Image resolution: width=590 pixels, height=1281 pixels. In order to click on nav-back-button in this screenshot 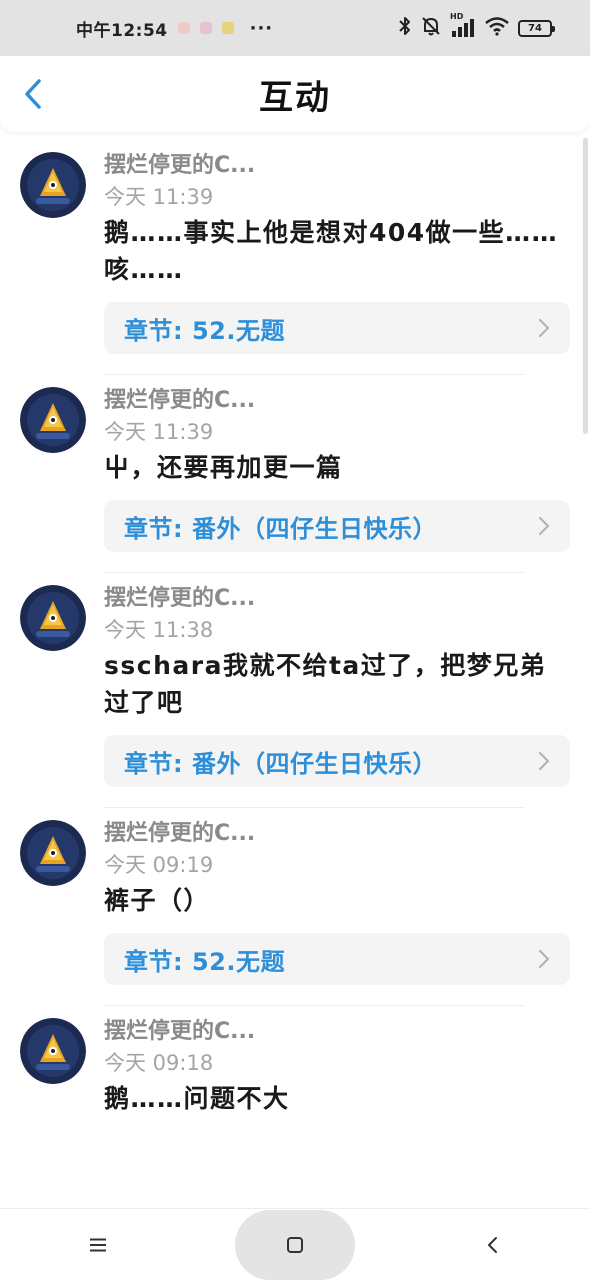, I will do `click(492, 1245)`.